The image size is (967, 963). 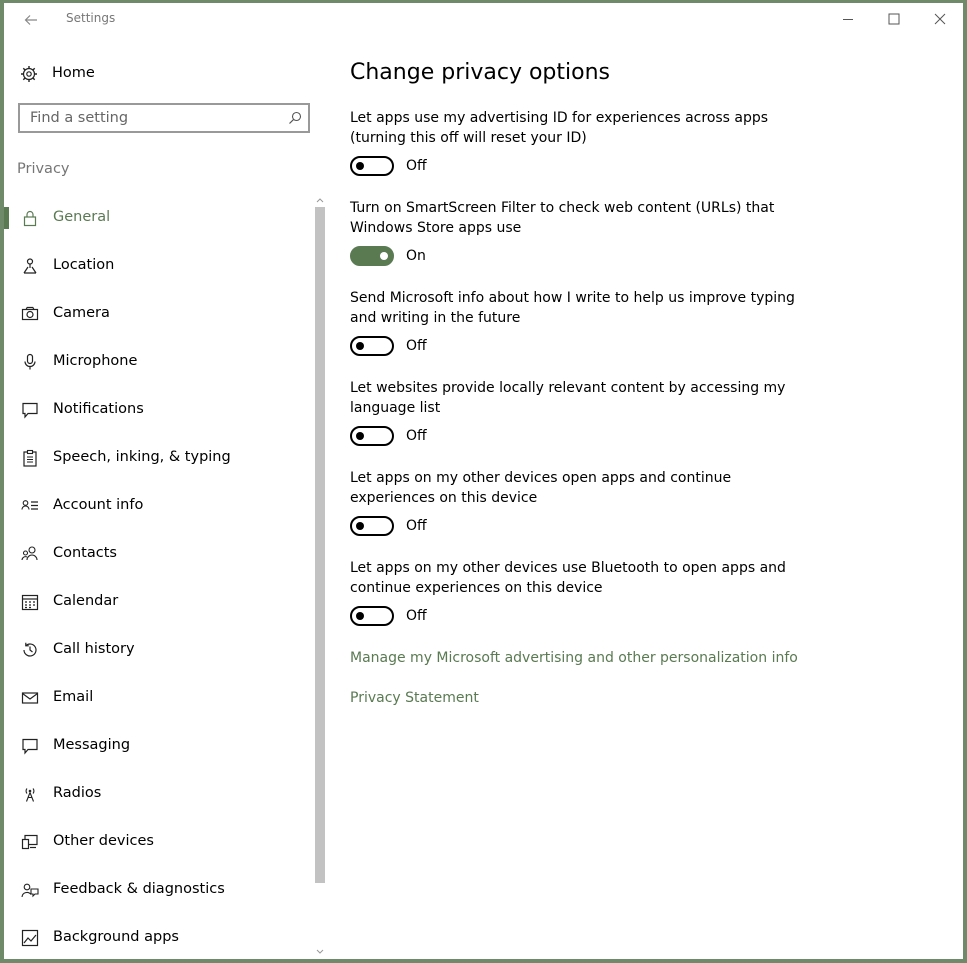 I want to click on search-icon, so click(x=295, y=118).